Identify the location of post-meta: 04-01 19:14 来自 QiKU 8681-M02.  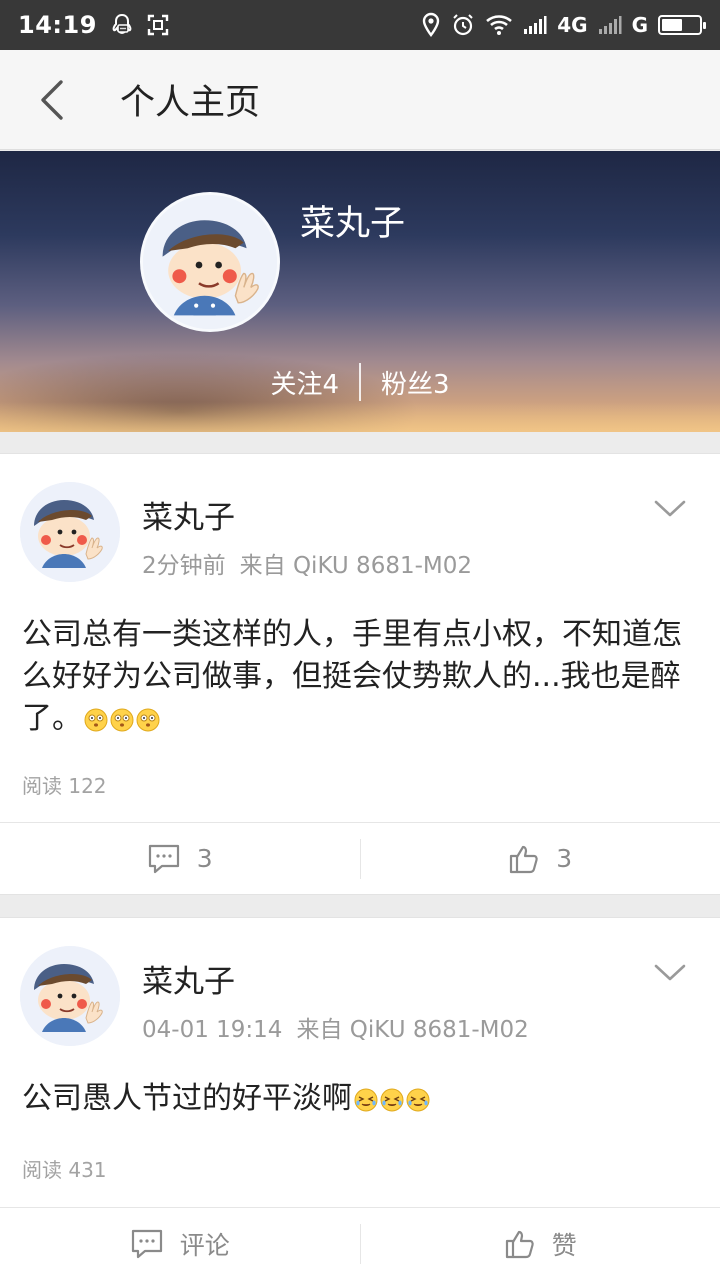
(335, 1027).